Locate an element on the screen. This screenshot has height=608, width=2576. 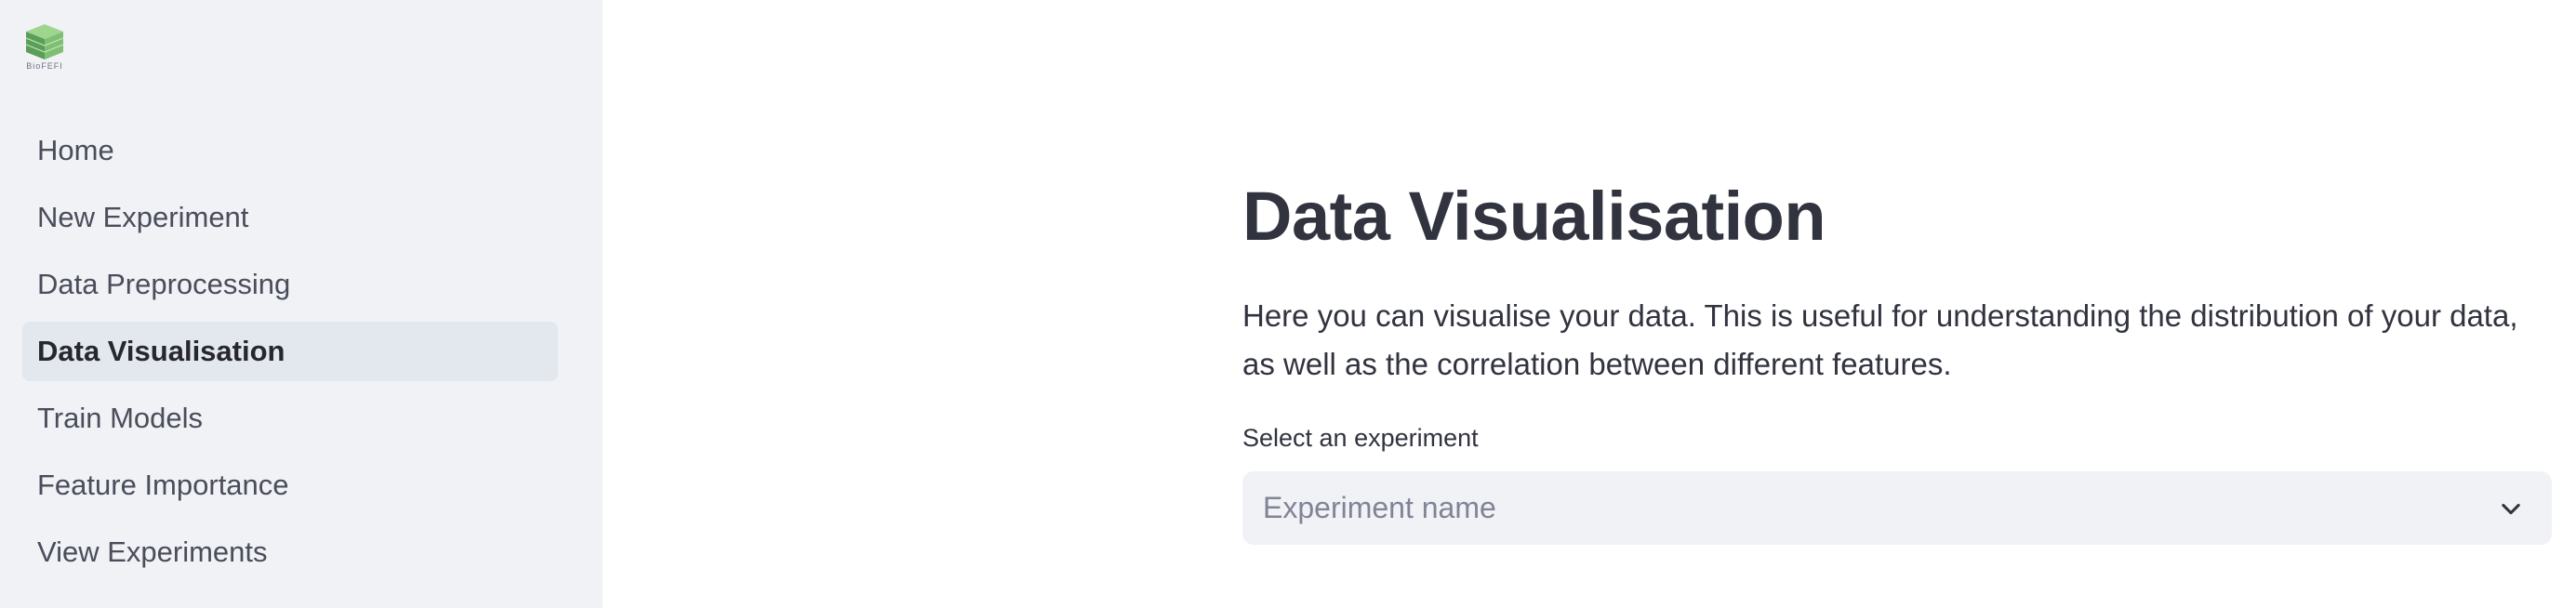
cube-logo-icon is located at coordinates (44, 41).